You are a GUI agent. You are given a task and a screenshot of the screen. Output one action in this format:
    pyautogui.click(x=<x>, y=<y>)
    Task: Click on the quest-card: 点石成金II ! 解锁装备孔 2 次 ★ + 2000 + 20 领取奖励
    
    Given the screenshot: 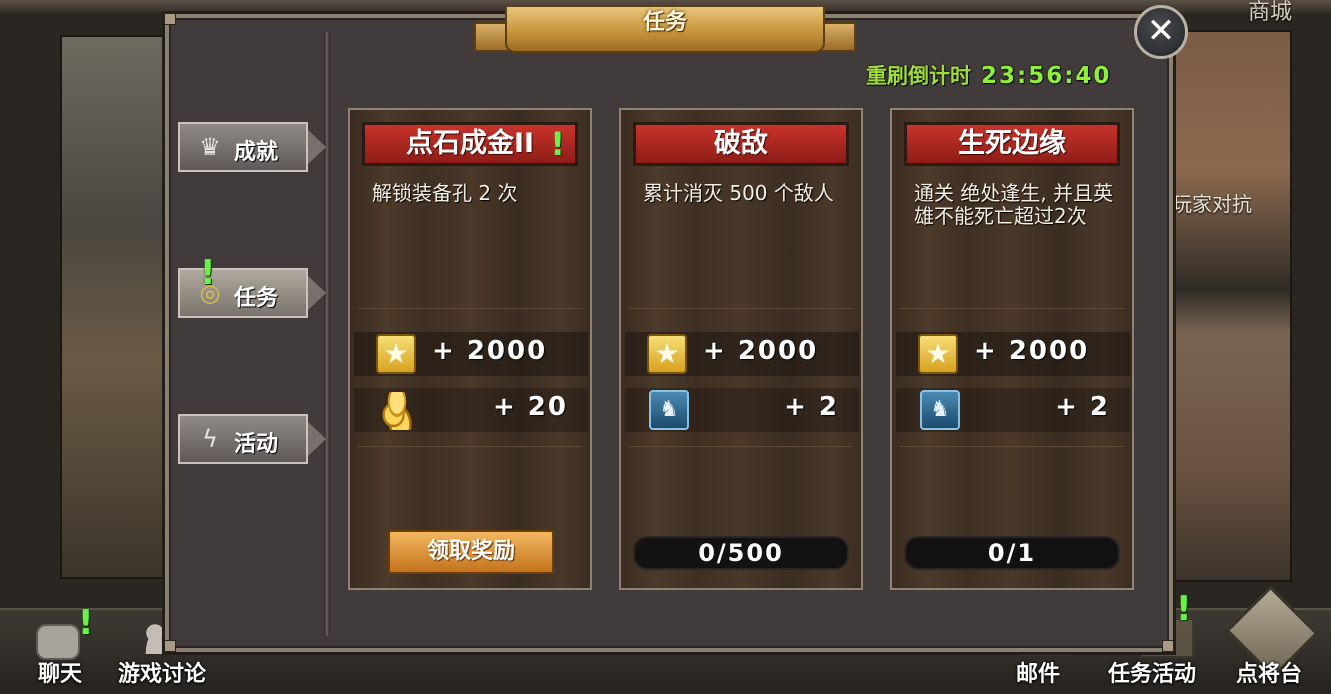 What is the action you would take?
    pyautogui.click(x=470, y=349)
    